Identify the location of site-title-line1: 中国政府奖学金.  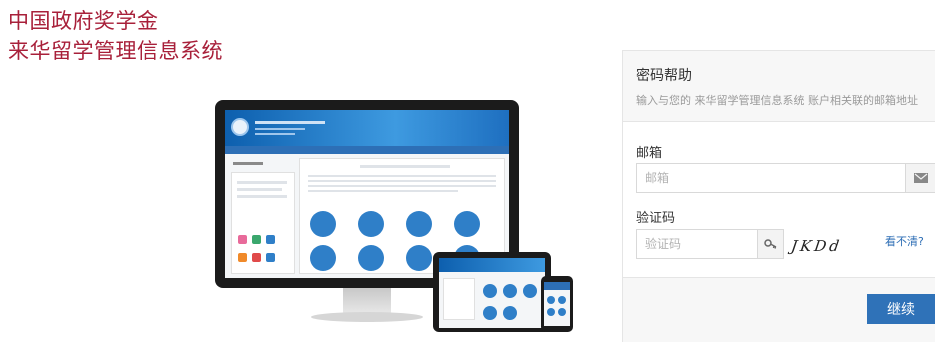
(83, 21).